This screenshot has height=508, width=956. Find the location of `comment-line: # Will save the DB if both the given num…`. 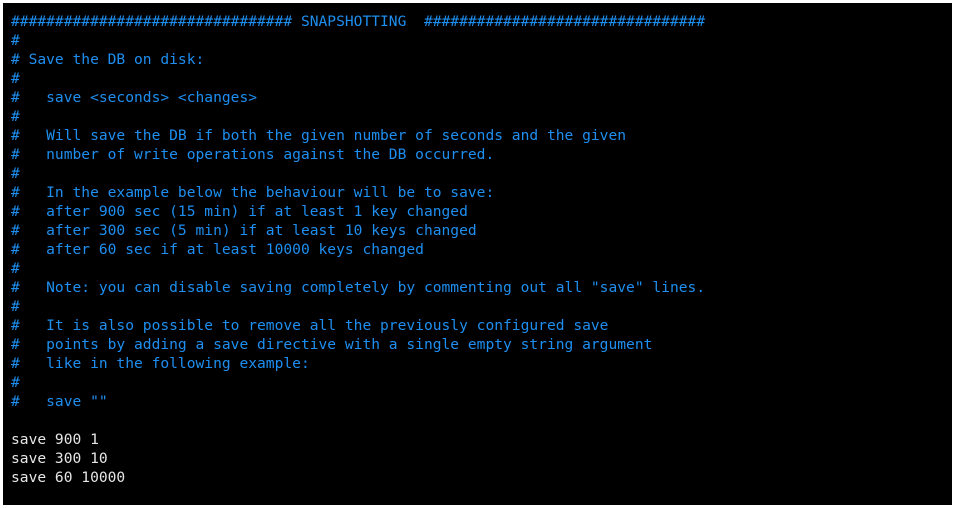

comment-line: # Will save the DB if both the given num… is located at coordinates (319, 135).